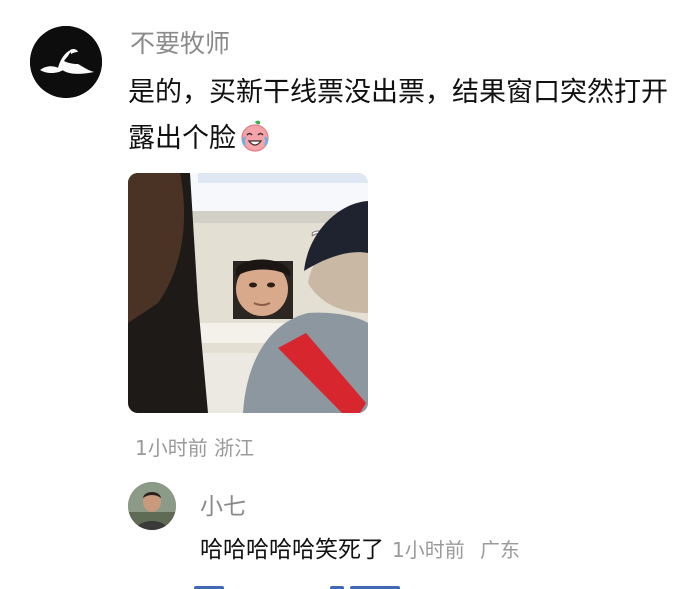 This screenshot has width=690, height=589. I want to click on comment-photo: ?, so click(248, 293).